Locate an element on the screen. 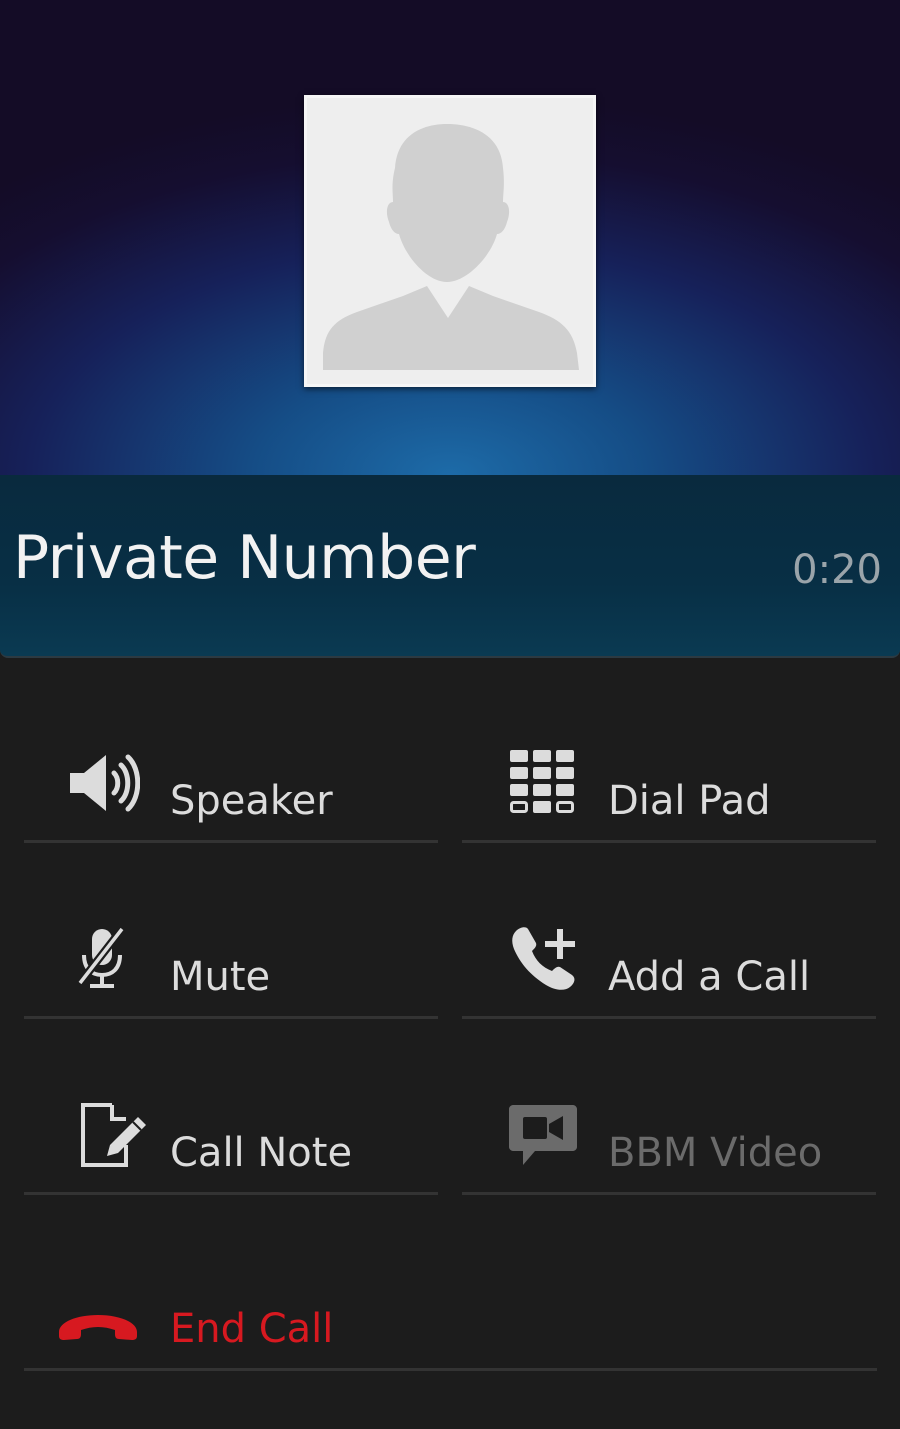 Image resolution: width=900 pixels, height=1429 pixels. add-call-button: Add a Call is located at coordinates (669, 959).